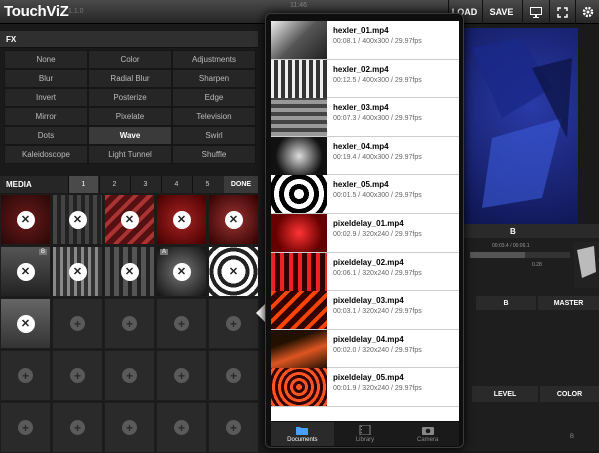  Describe the element at coordinates (130, 78) in the screenshot. I see `fx-option-radial-blur: Radial Blur` at that location.